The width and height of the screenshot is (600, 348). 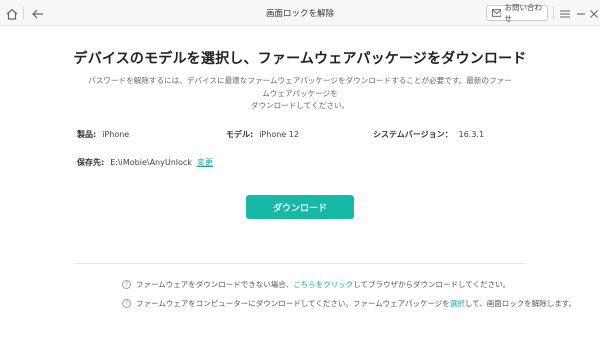 What do you see at coordinates (300, 13) in the screenshot?
I see `title-bar: 画面ロックを解除 お問い合わせ` at bounding box center [300, 13].